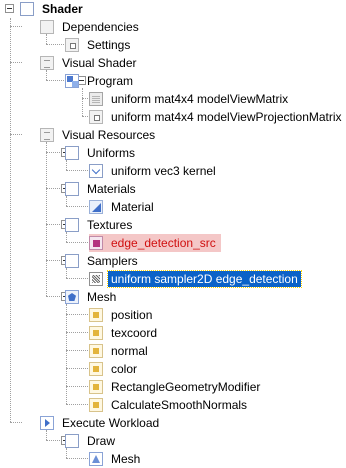  I want to click on collapse-shader-icon, so click(9, 8).